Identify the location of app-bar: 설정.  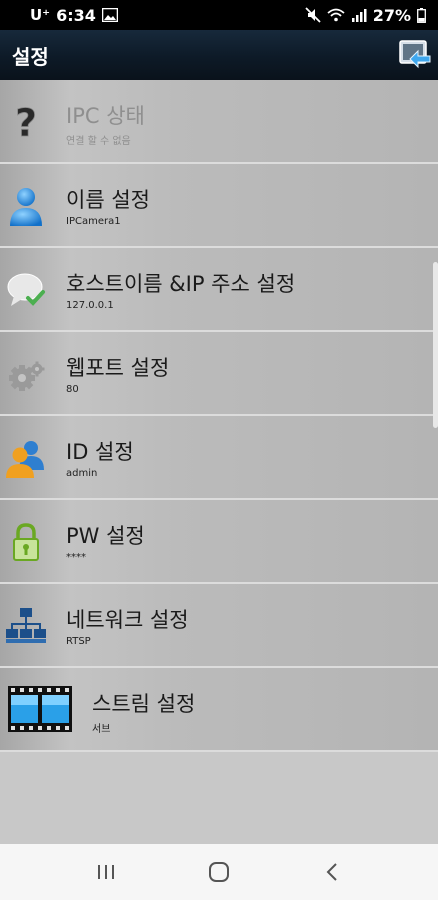
(219, 55).